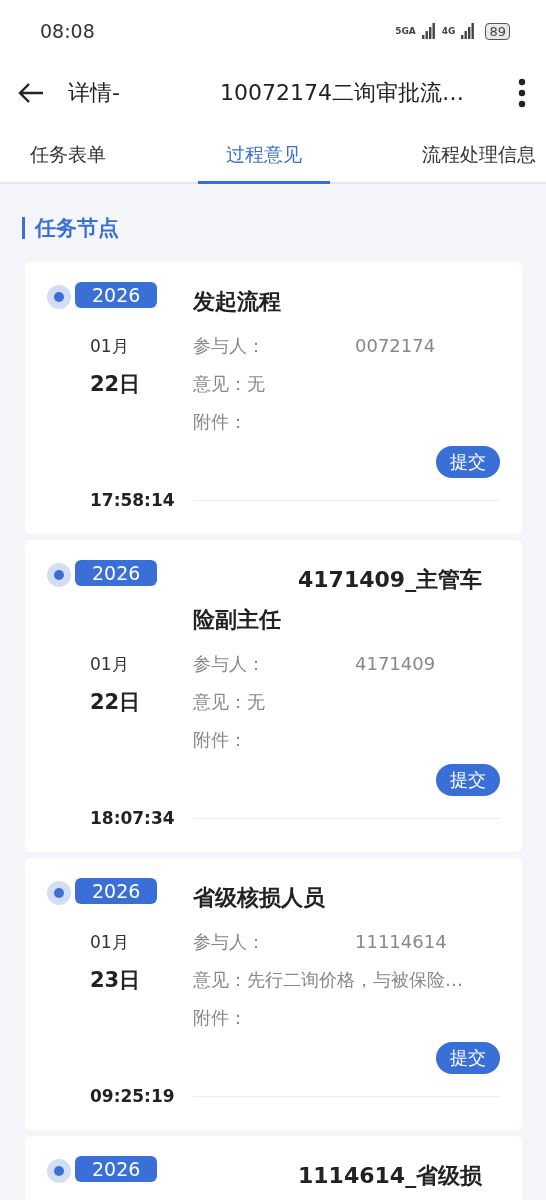  What do you see at coordinates (68, 154) in the screenshot?
I see `tab: 任务表单` at bounding box center [68, 154].